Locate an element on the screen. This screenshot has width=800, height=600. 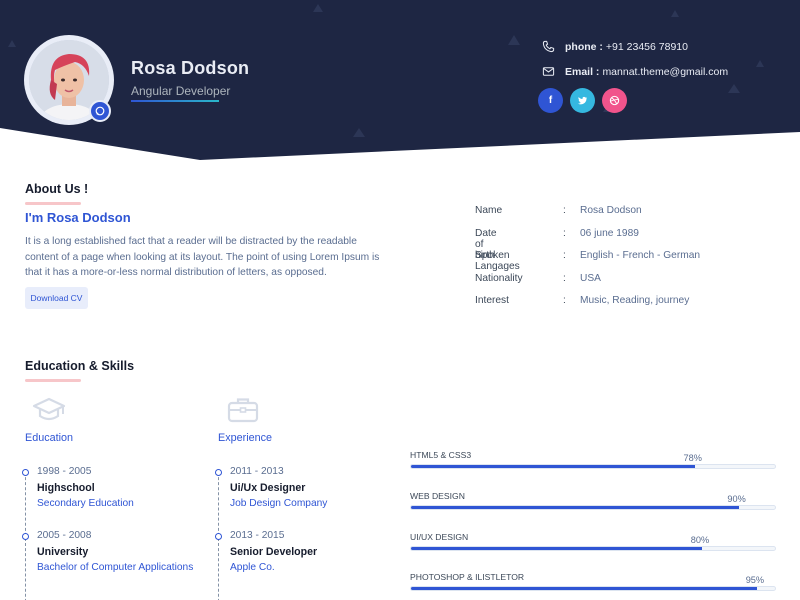
contact-email: Email : mannat.theme@gmail.com is located at coordinates (635, 72).